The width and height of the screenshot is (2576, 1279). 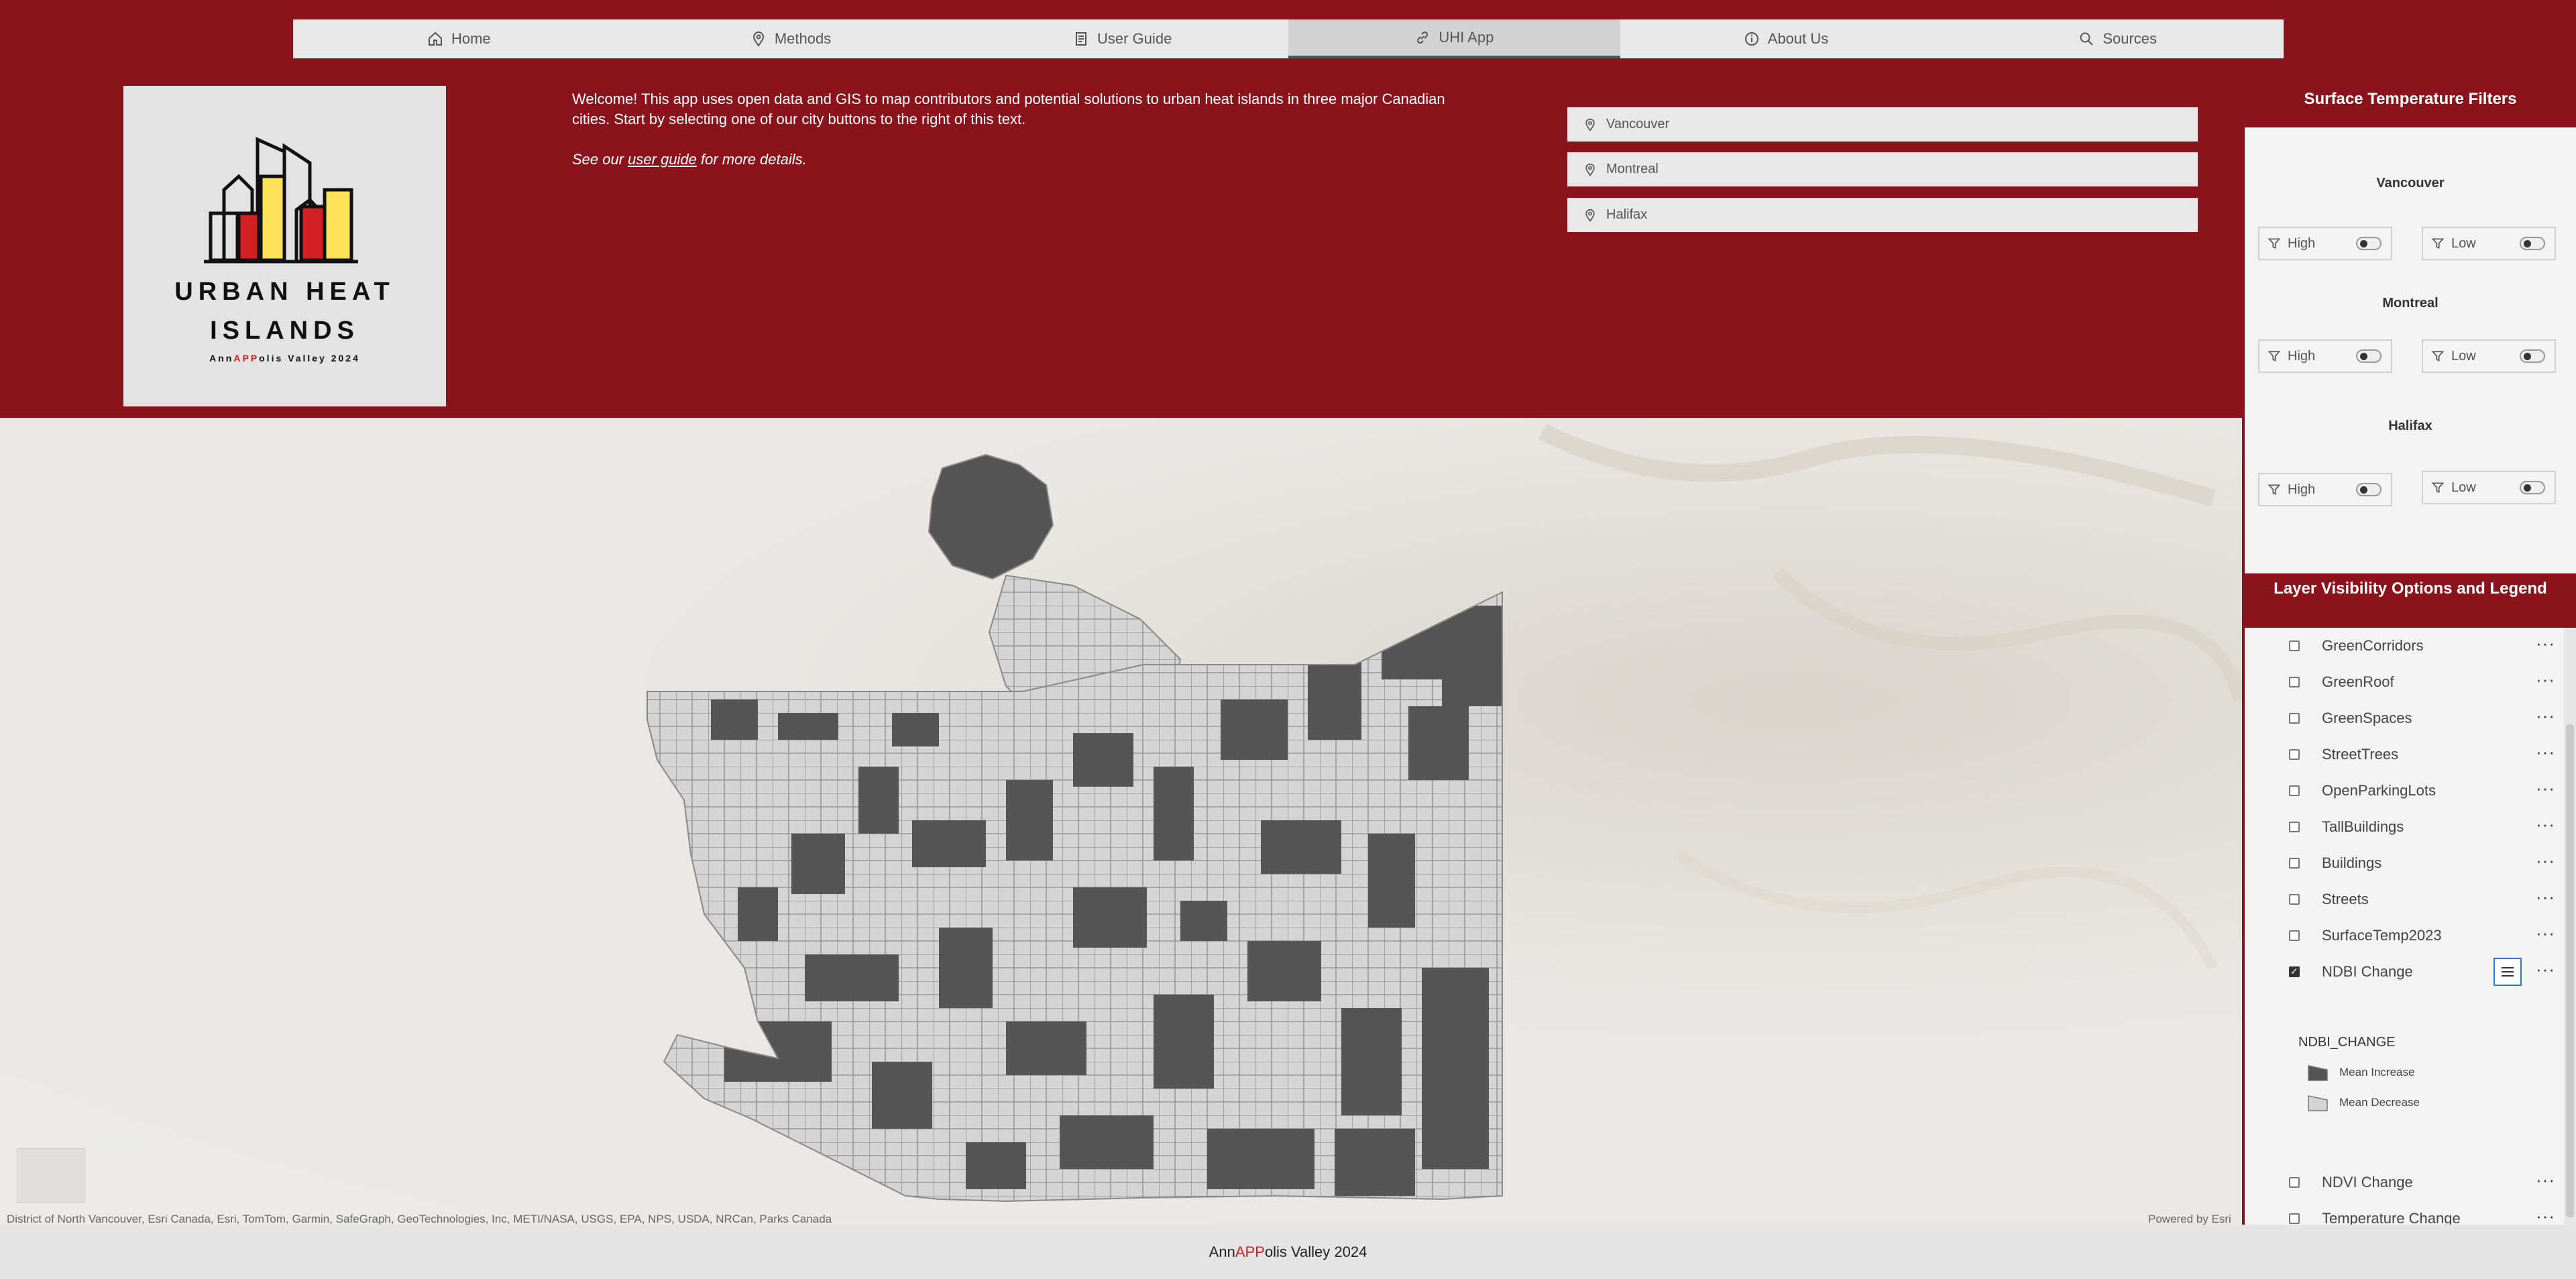 I want to click on filters-header: Surface Temperature Filters, so click(x=2410, y=101).